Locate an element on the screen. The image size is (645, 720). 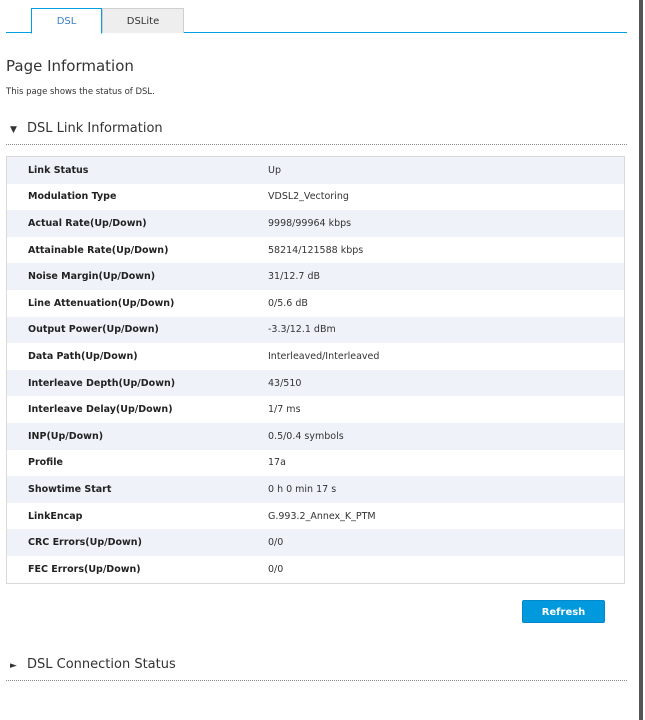
table-row: LinkEncap G.993.2_Annex_K_PTM is located at coordinates (315, 516).